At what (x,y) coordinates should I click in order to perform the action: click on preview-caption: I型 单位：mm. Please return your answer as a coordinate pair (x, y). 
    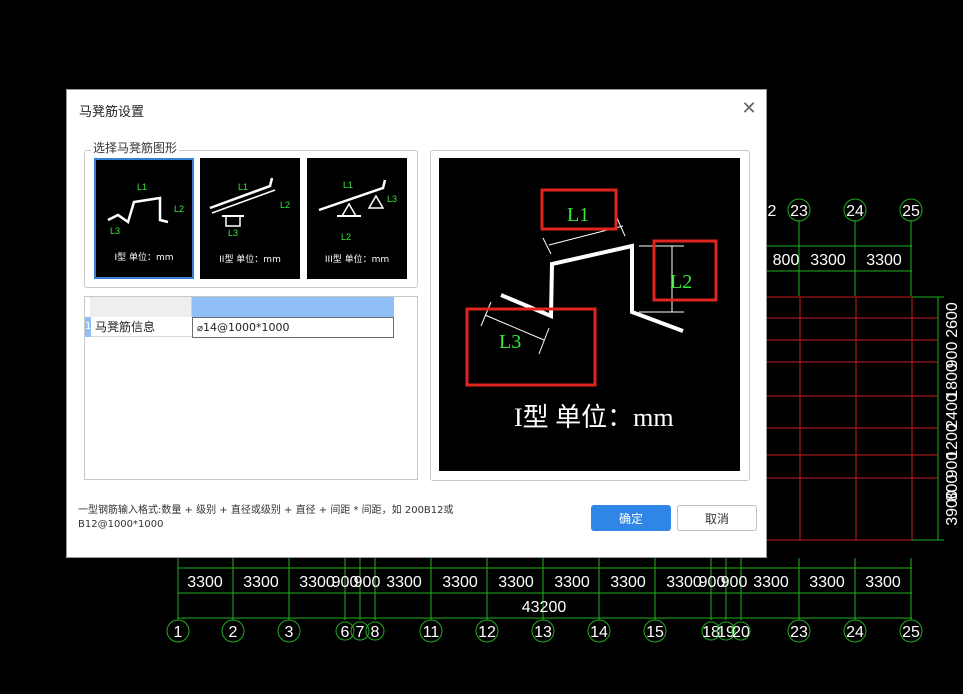
    Looking at the image, I should click on (594, 417).